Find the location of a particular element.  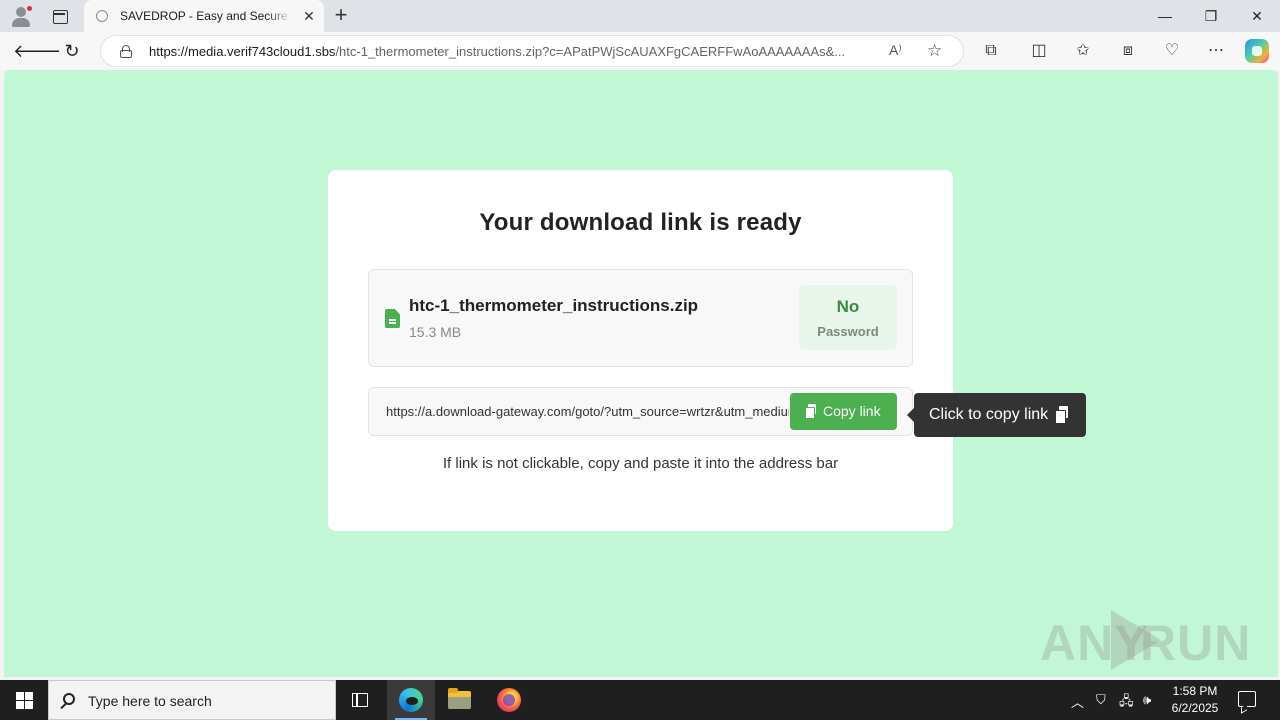

taskbar-firefox is located at coordinates (509, 700).